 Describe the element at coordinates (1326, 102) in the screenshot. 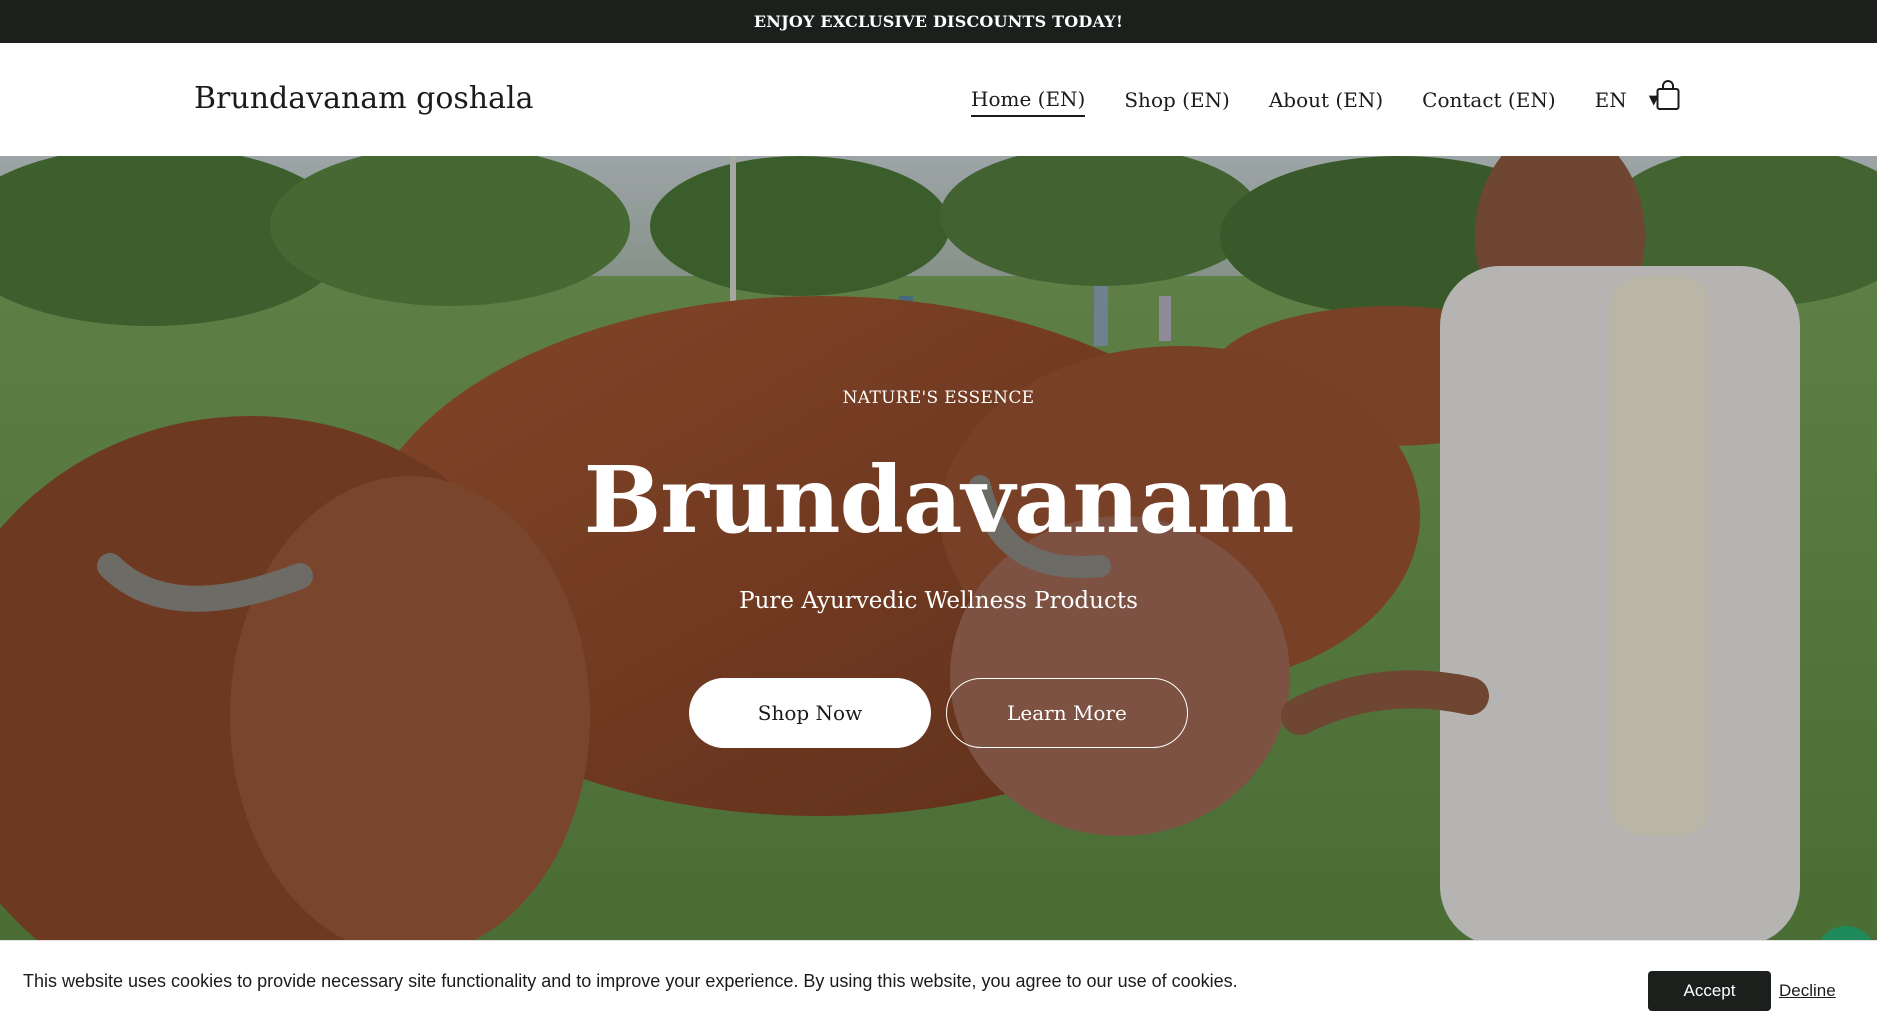

I see `nav-item-about: About (EN)` at that location.